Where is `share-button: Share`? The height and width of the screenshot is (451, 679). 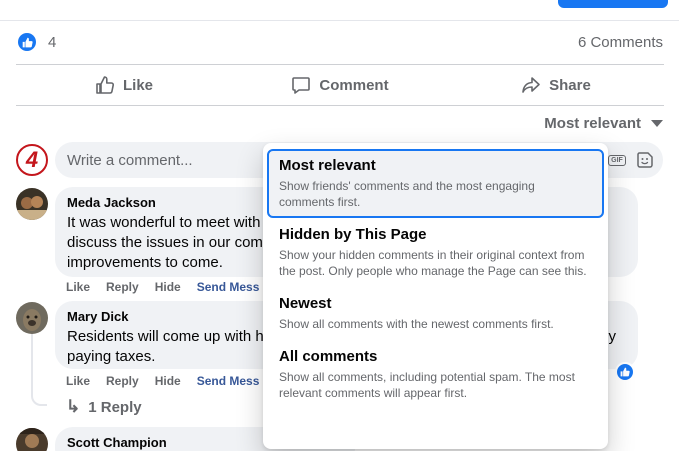
share-button: Share is located at coordinates (556, 85).